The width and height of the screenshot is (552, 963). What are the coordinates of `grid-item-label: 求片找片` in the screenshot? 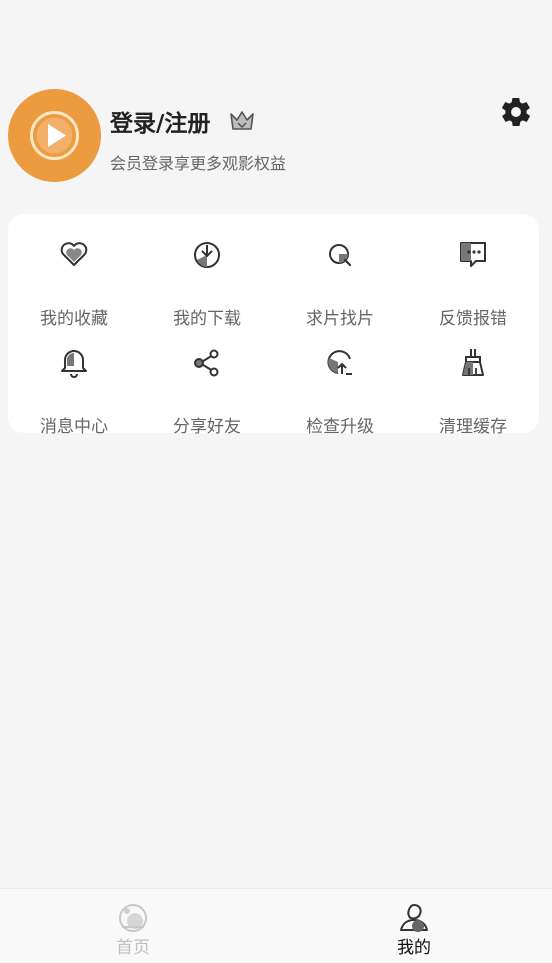 It's located at (340, 319).